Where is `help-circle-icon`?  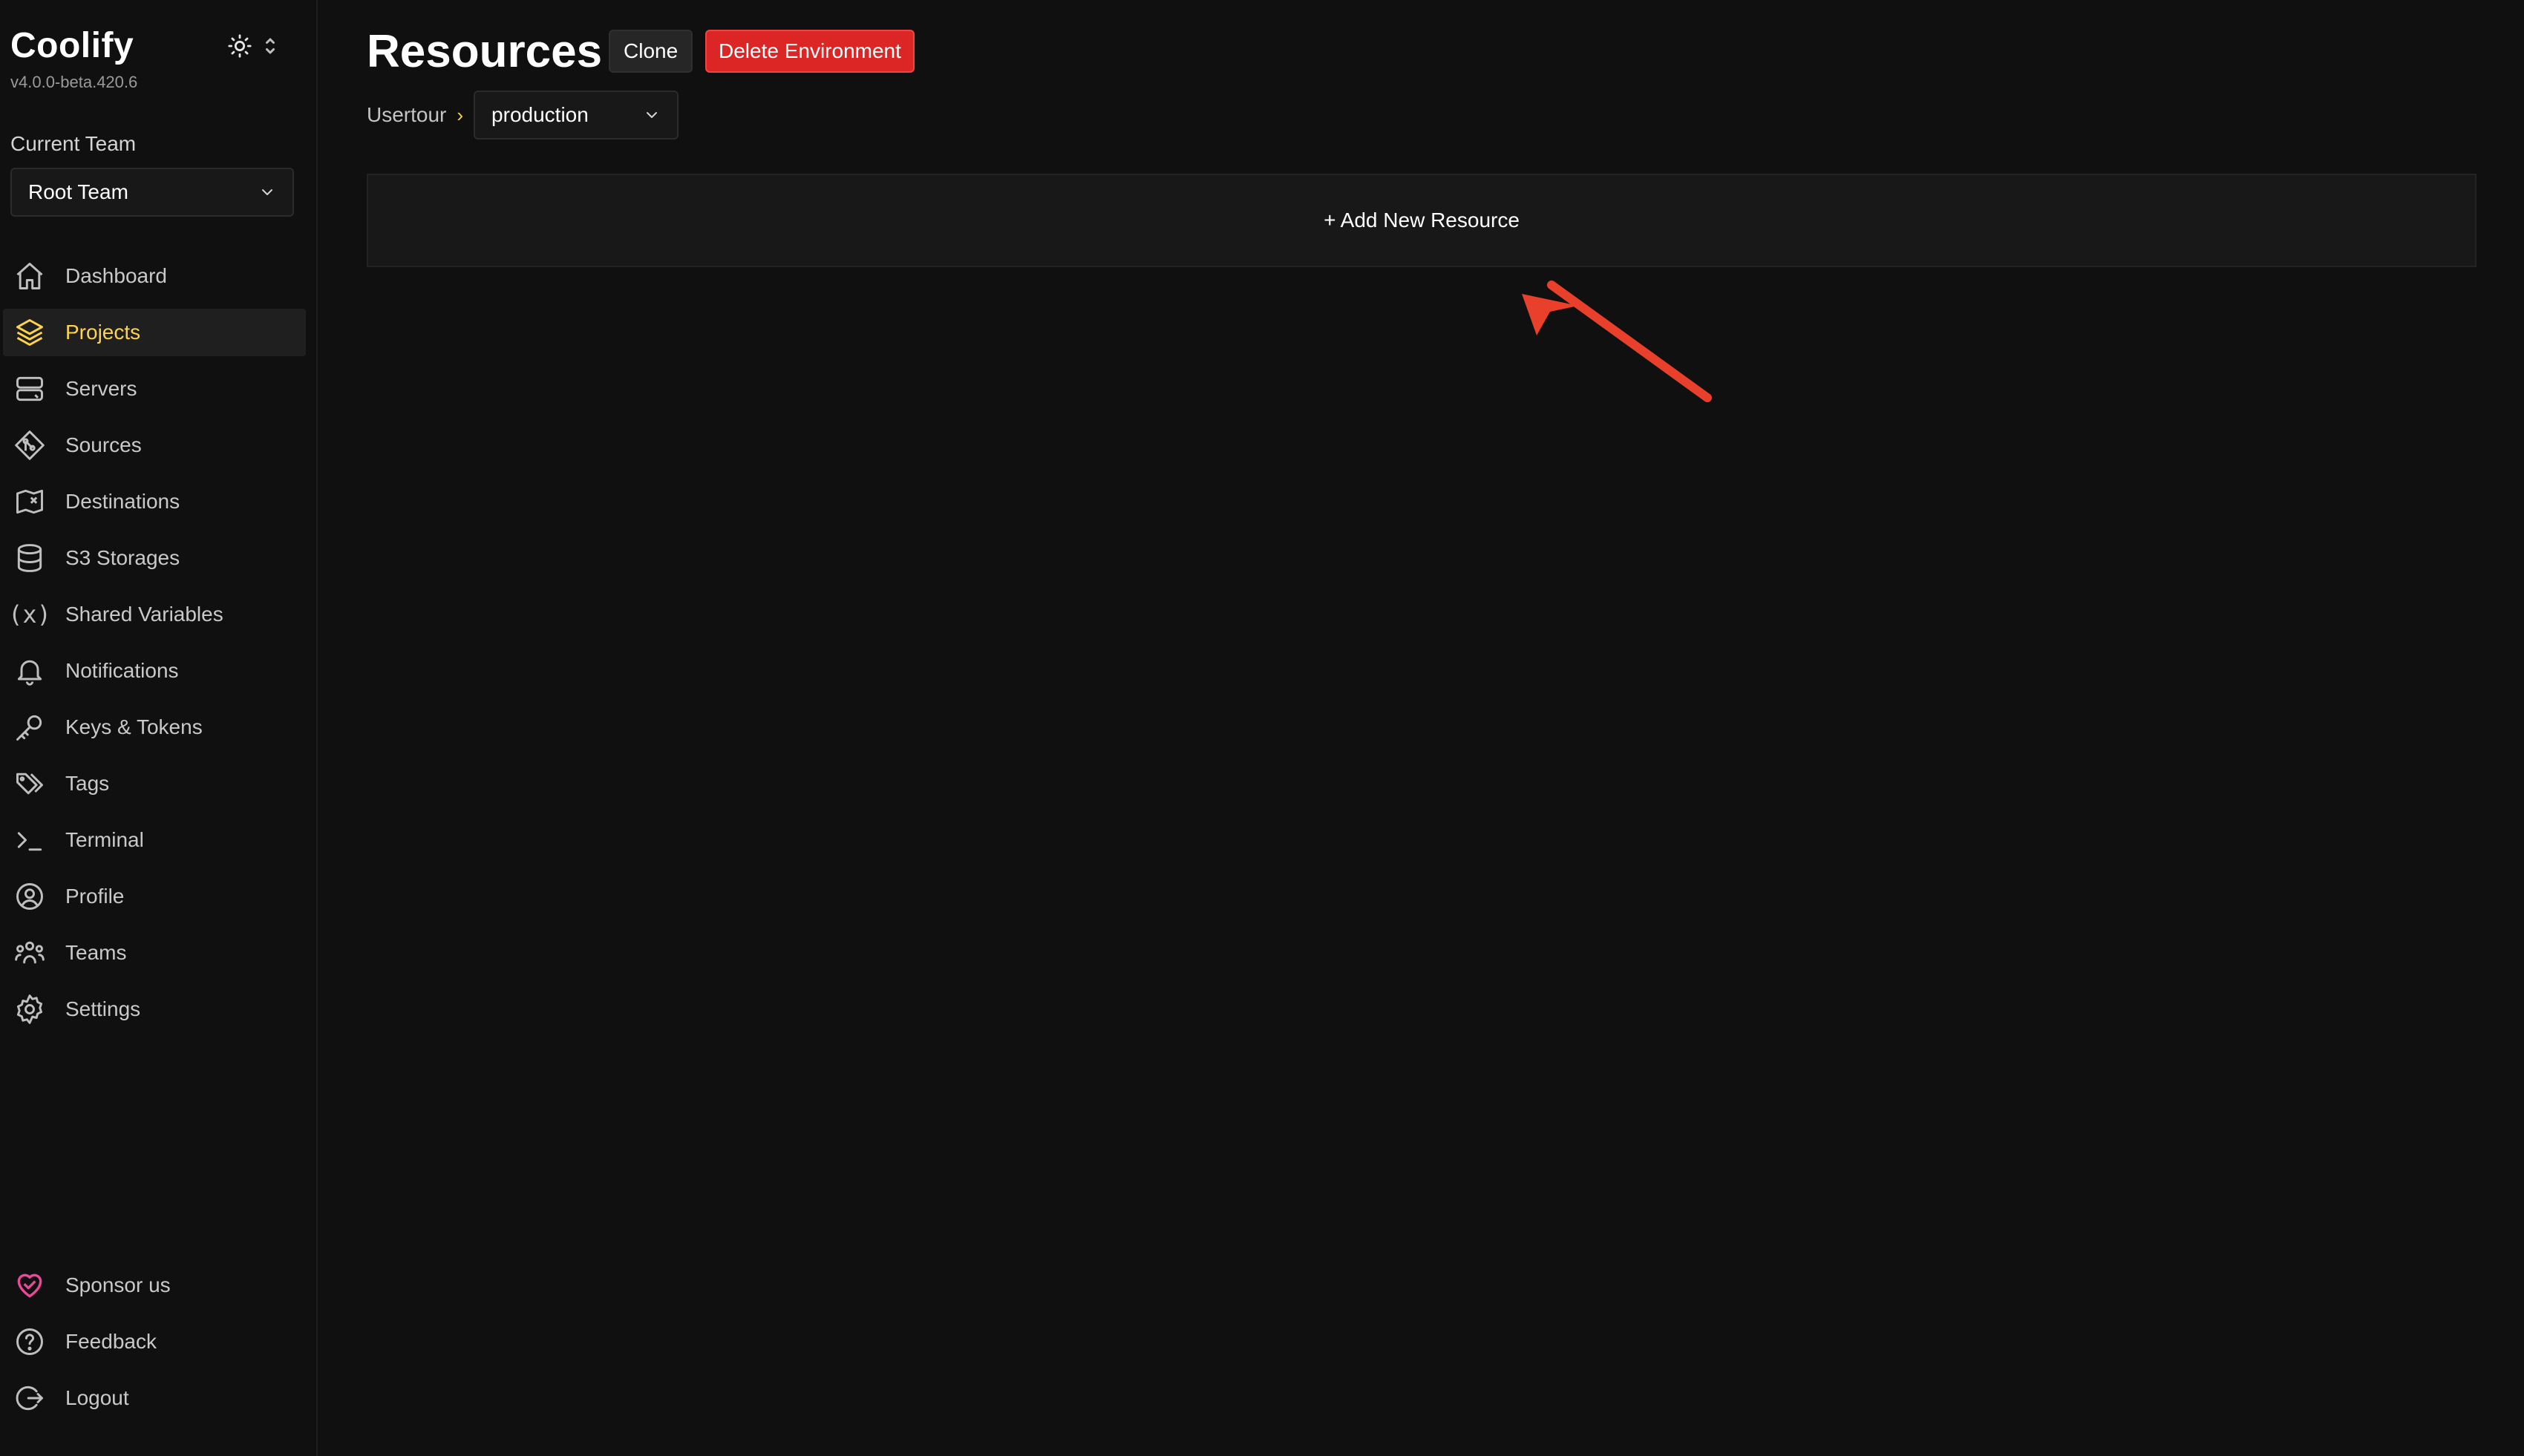 help-circle-icon is located at coordinates (30, 1342).